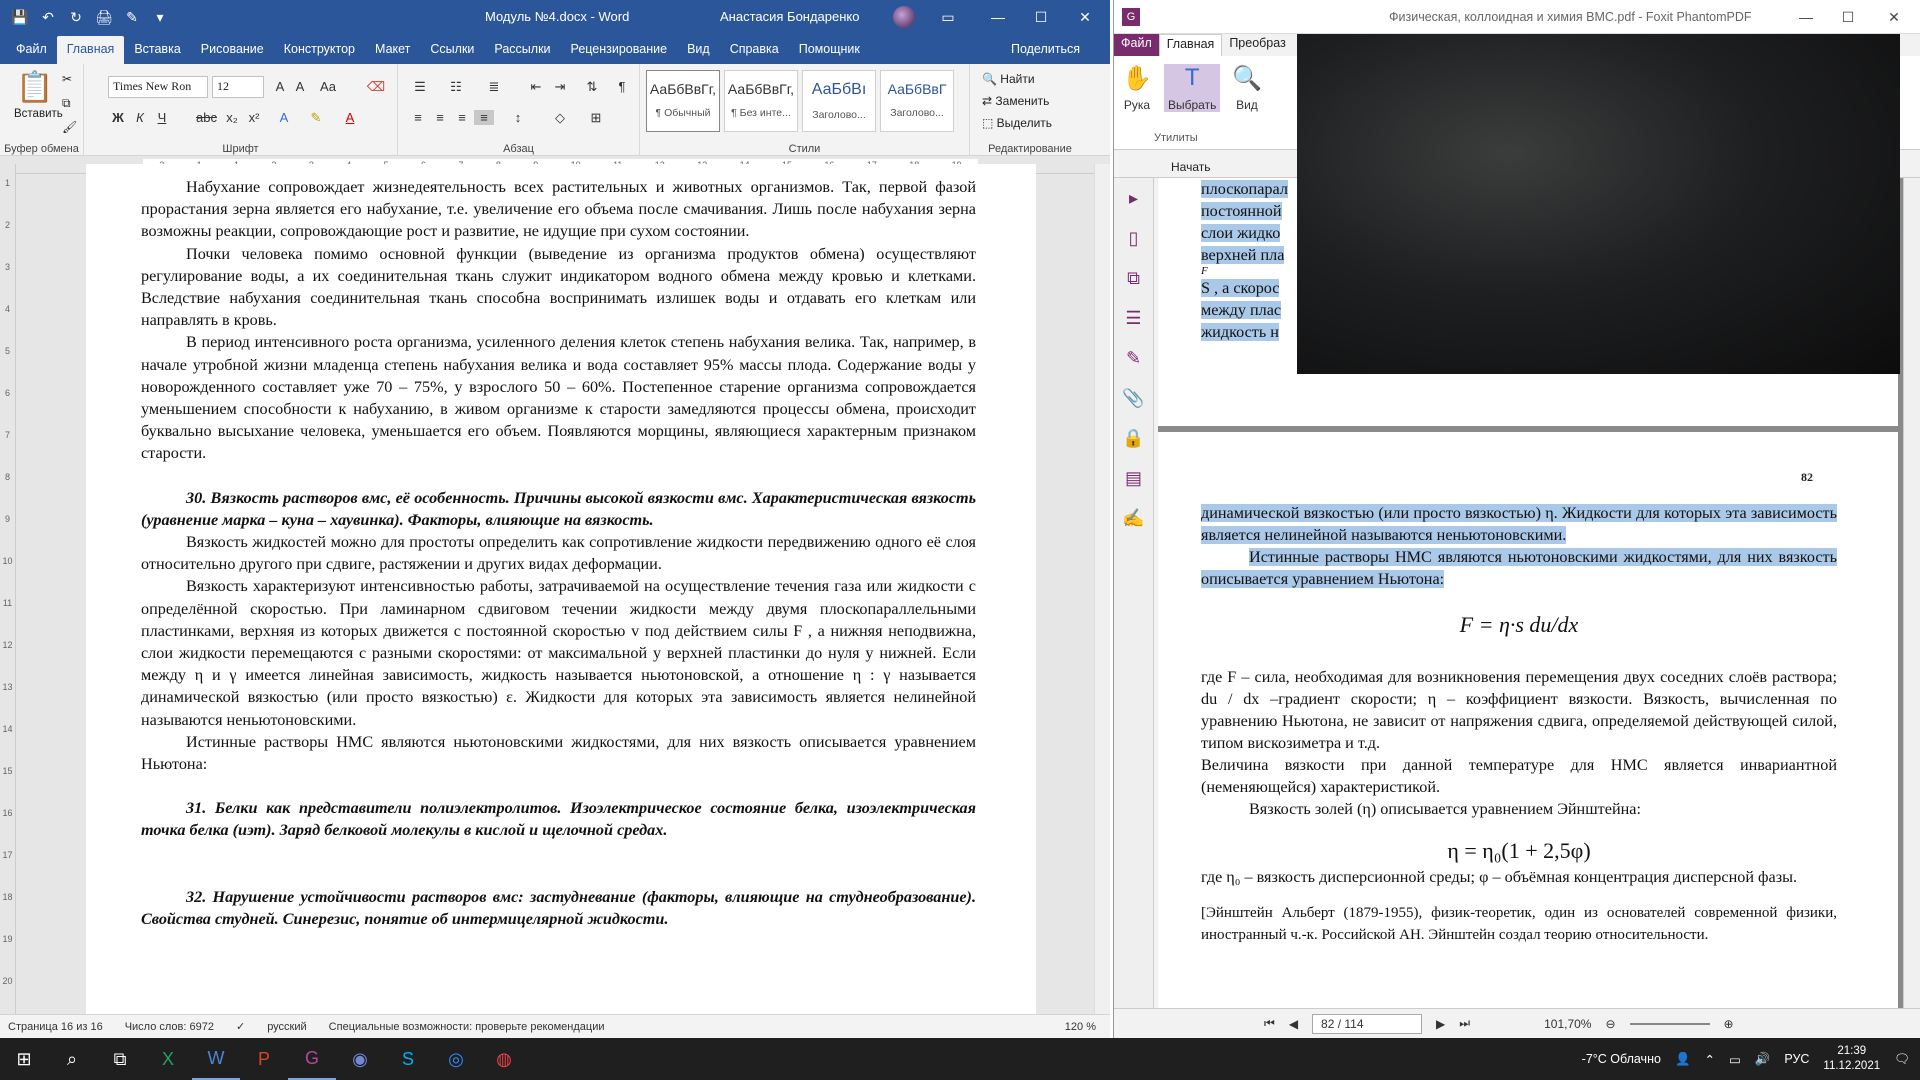 This screenshot has width=1920, height=1080. I want to click on video-overlay, so click(1598, 204).